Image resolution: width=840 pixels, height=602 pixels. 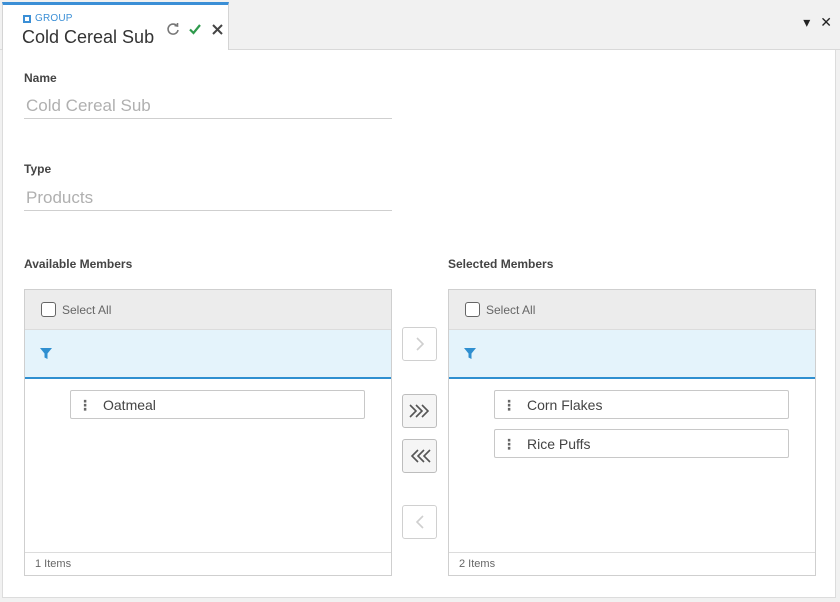 What do you see at coordinates (817, 22) in the screenshot?
I see `window-controls: ▾ ✕` at bounding box center [817, 22].